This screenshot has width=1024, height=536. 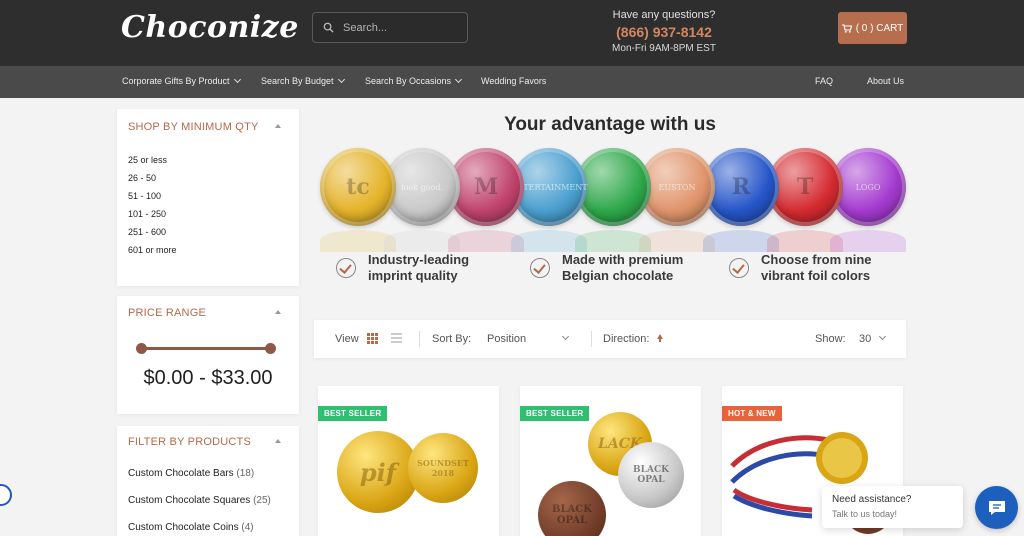 I want to click on feature-text: Industry-leading imprint quality, so click(x=419, y=267).